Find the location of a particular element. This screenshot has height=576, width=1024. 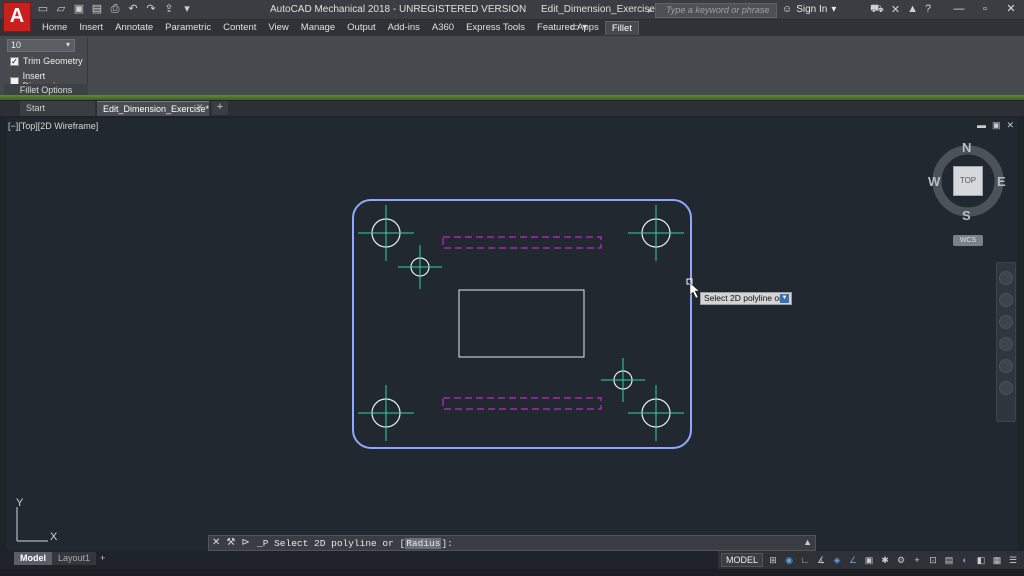

navigation-bar is located at coordinates (1006, 342).